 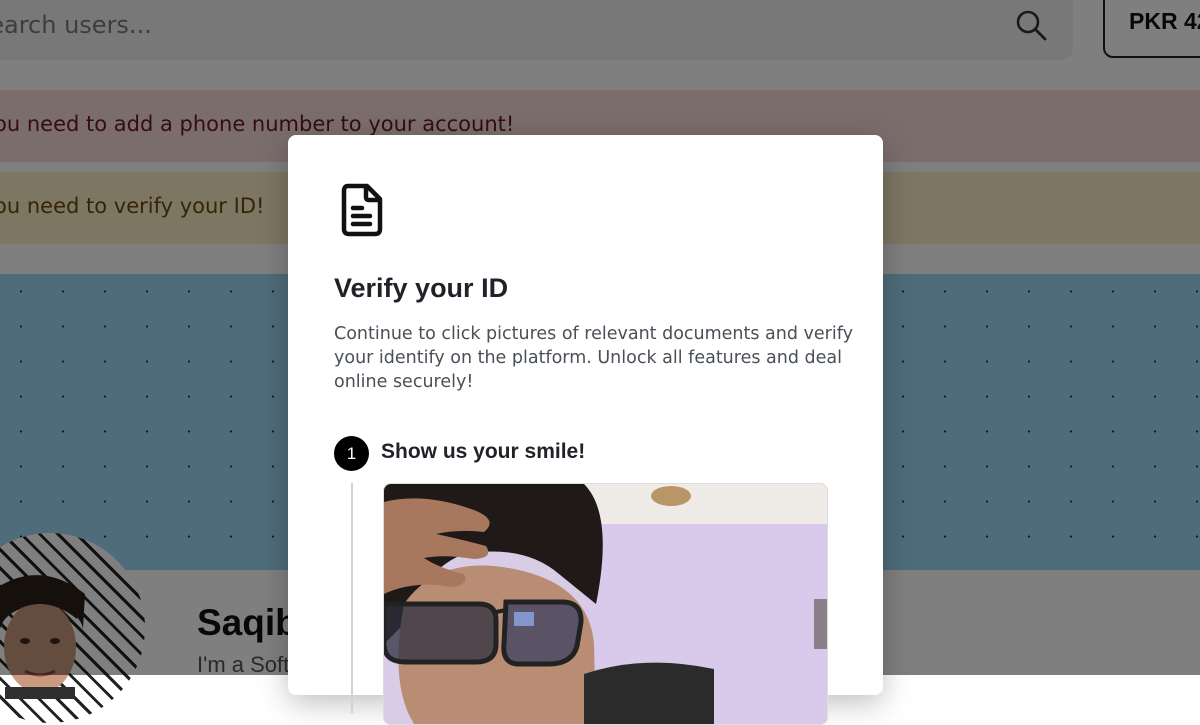 I want to click on selfie-capture-preview, so click(x=605, y=604).